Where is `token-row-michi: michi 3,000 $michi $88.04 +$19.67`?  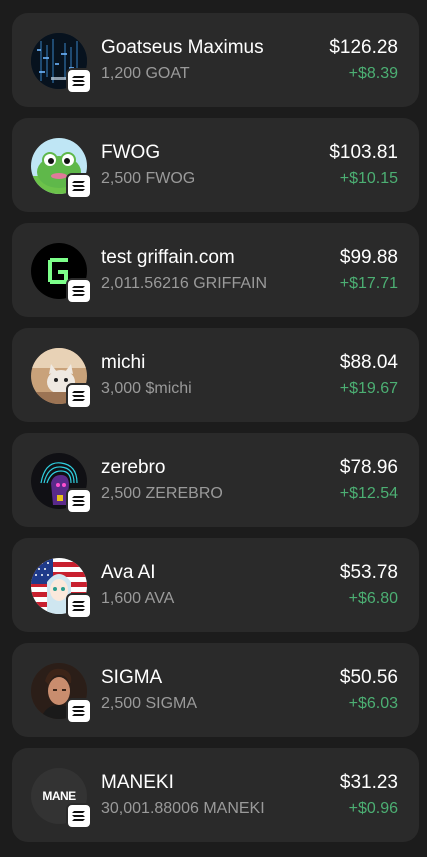 token-row-michi: michi 3,000 $michi $88.04 +$19.67 is located at coordinates (215, 375).